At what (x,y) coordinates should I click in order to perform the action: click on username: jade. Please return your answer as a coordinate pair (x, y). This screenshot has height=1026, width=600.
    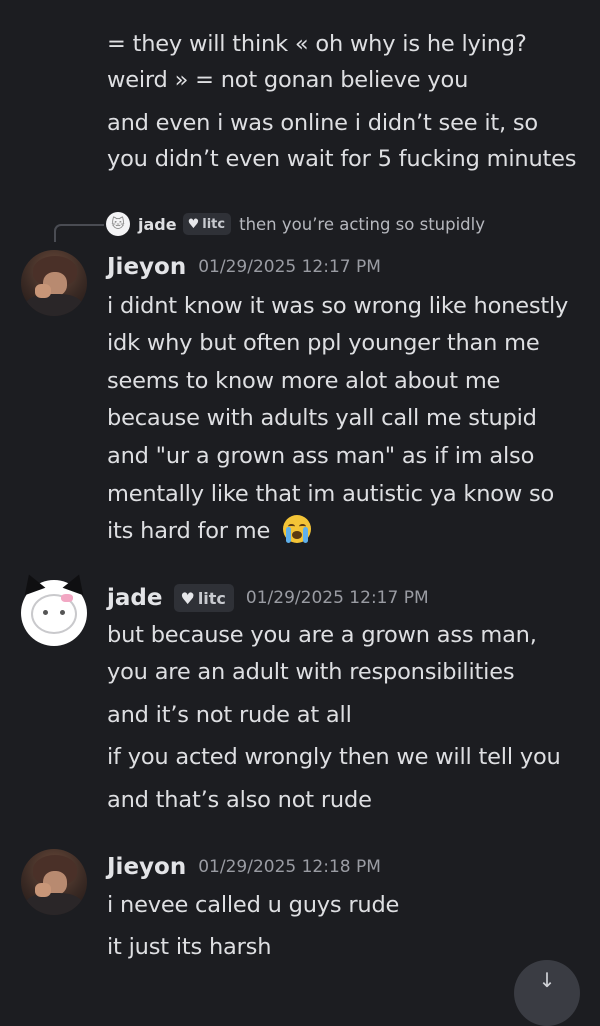
    Looking at the image, I should click on (134, 598).